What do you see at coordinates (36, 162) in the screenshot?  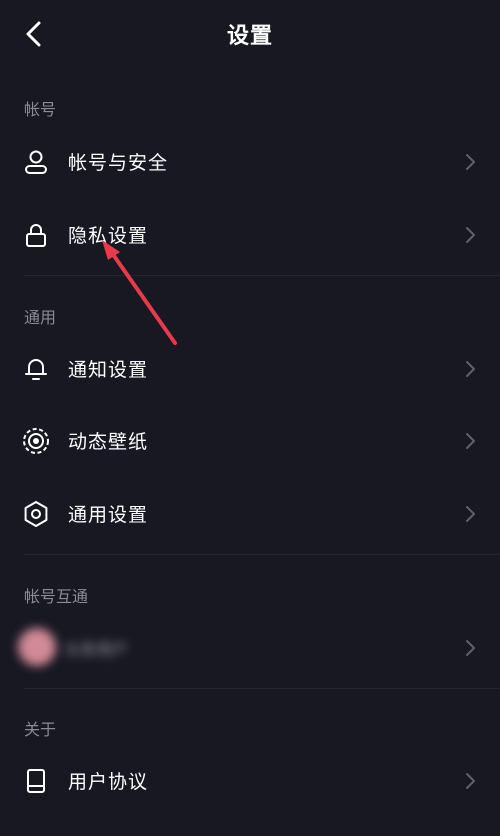 I see `user-icon` at bounding box center [36, 162].